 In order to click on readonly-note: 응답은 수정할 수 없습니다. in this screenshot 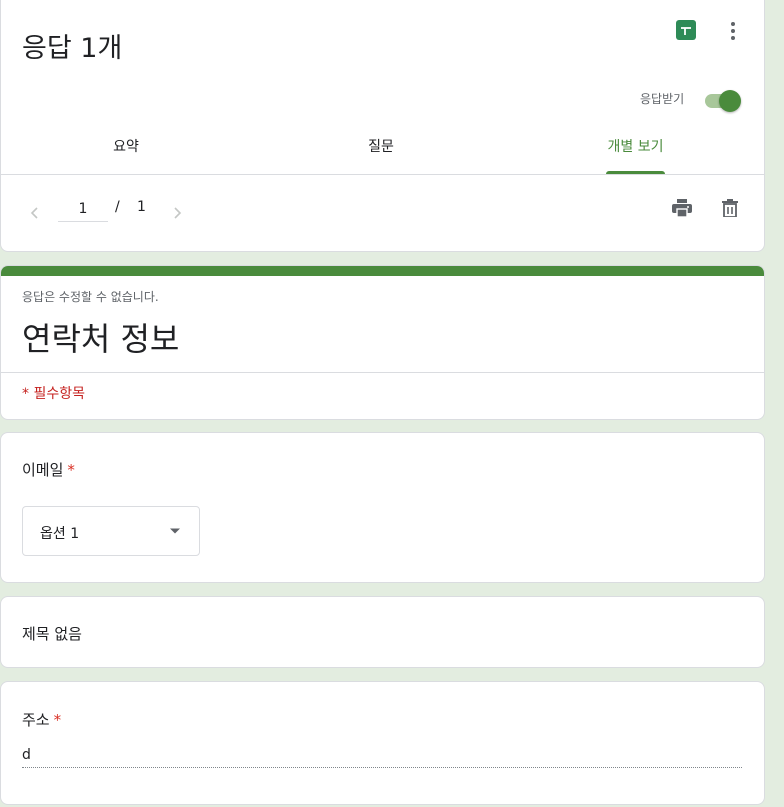, I will do `click(90, 297)`.